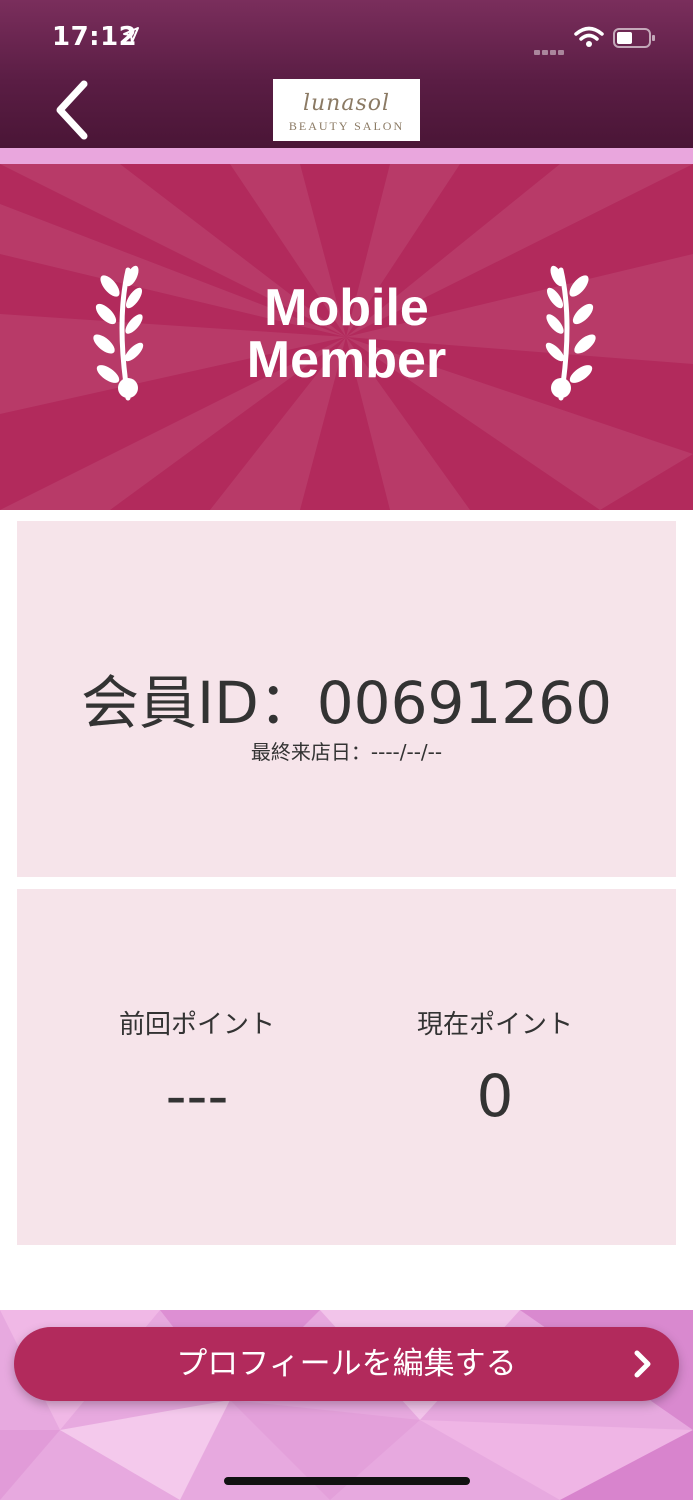 The height and width of the screenshot is (1500, 693). I want to click on salon-logo: lunasol BEAUTY SALON, so click(346, 110).